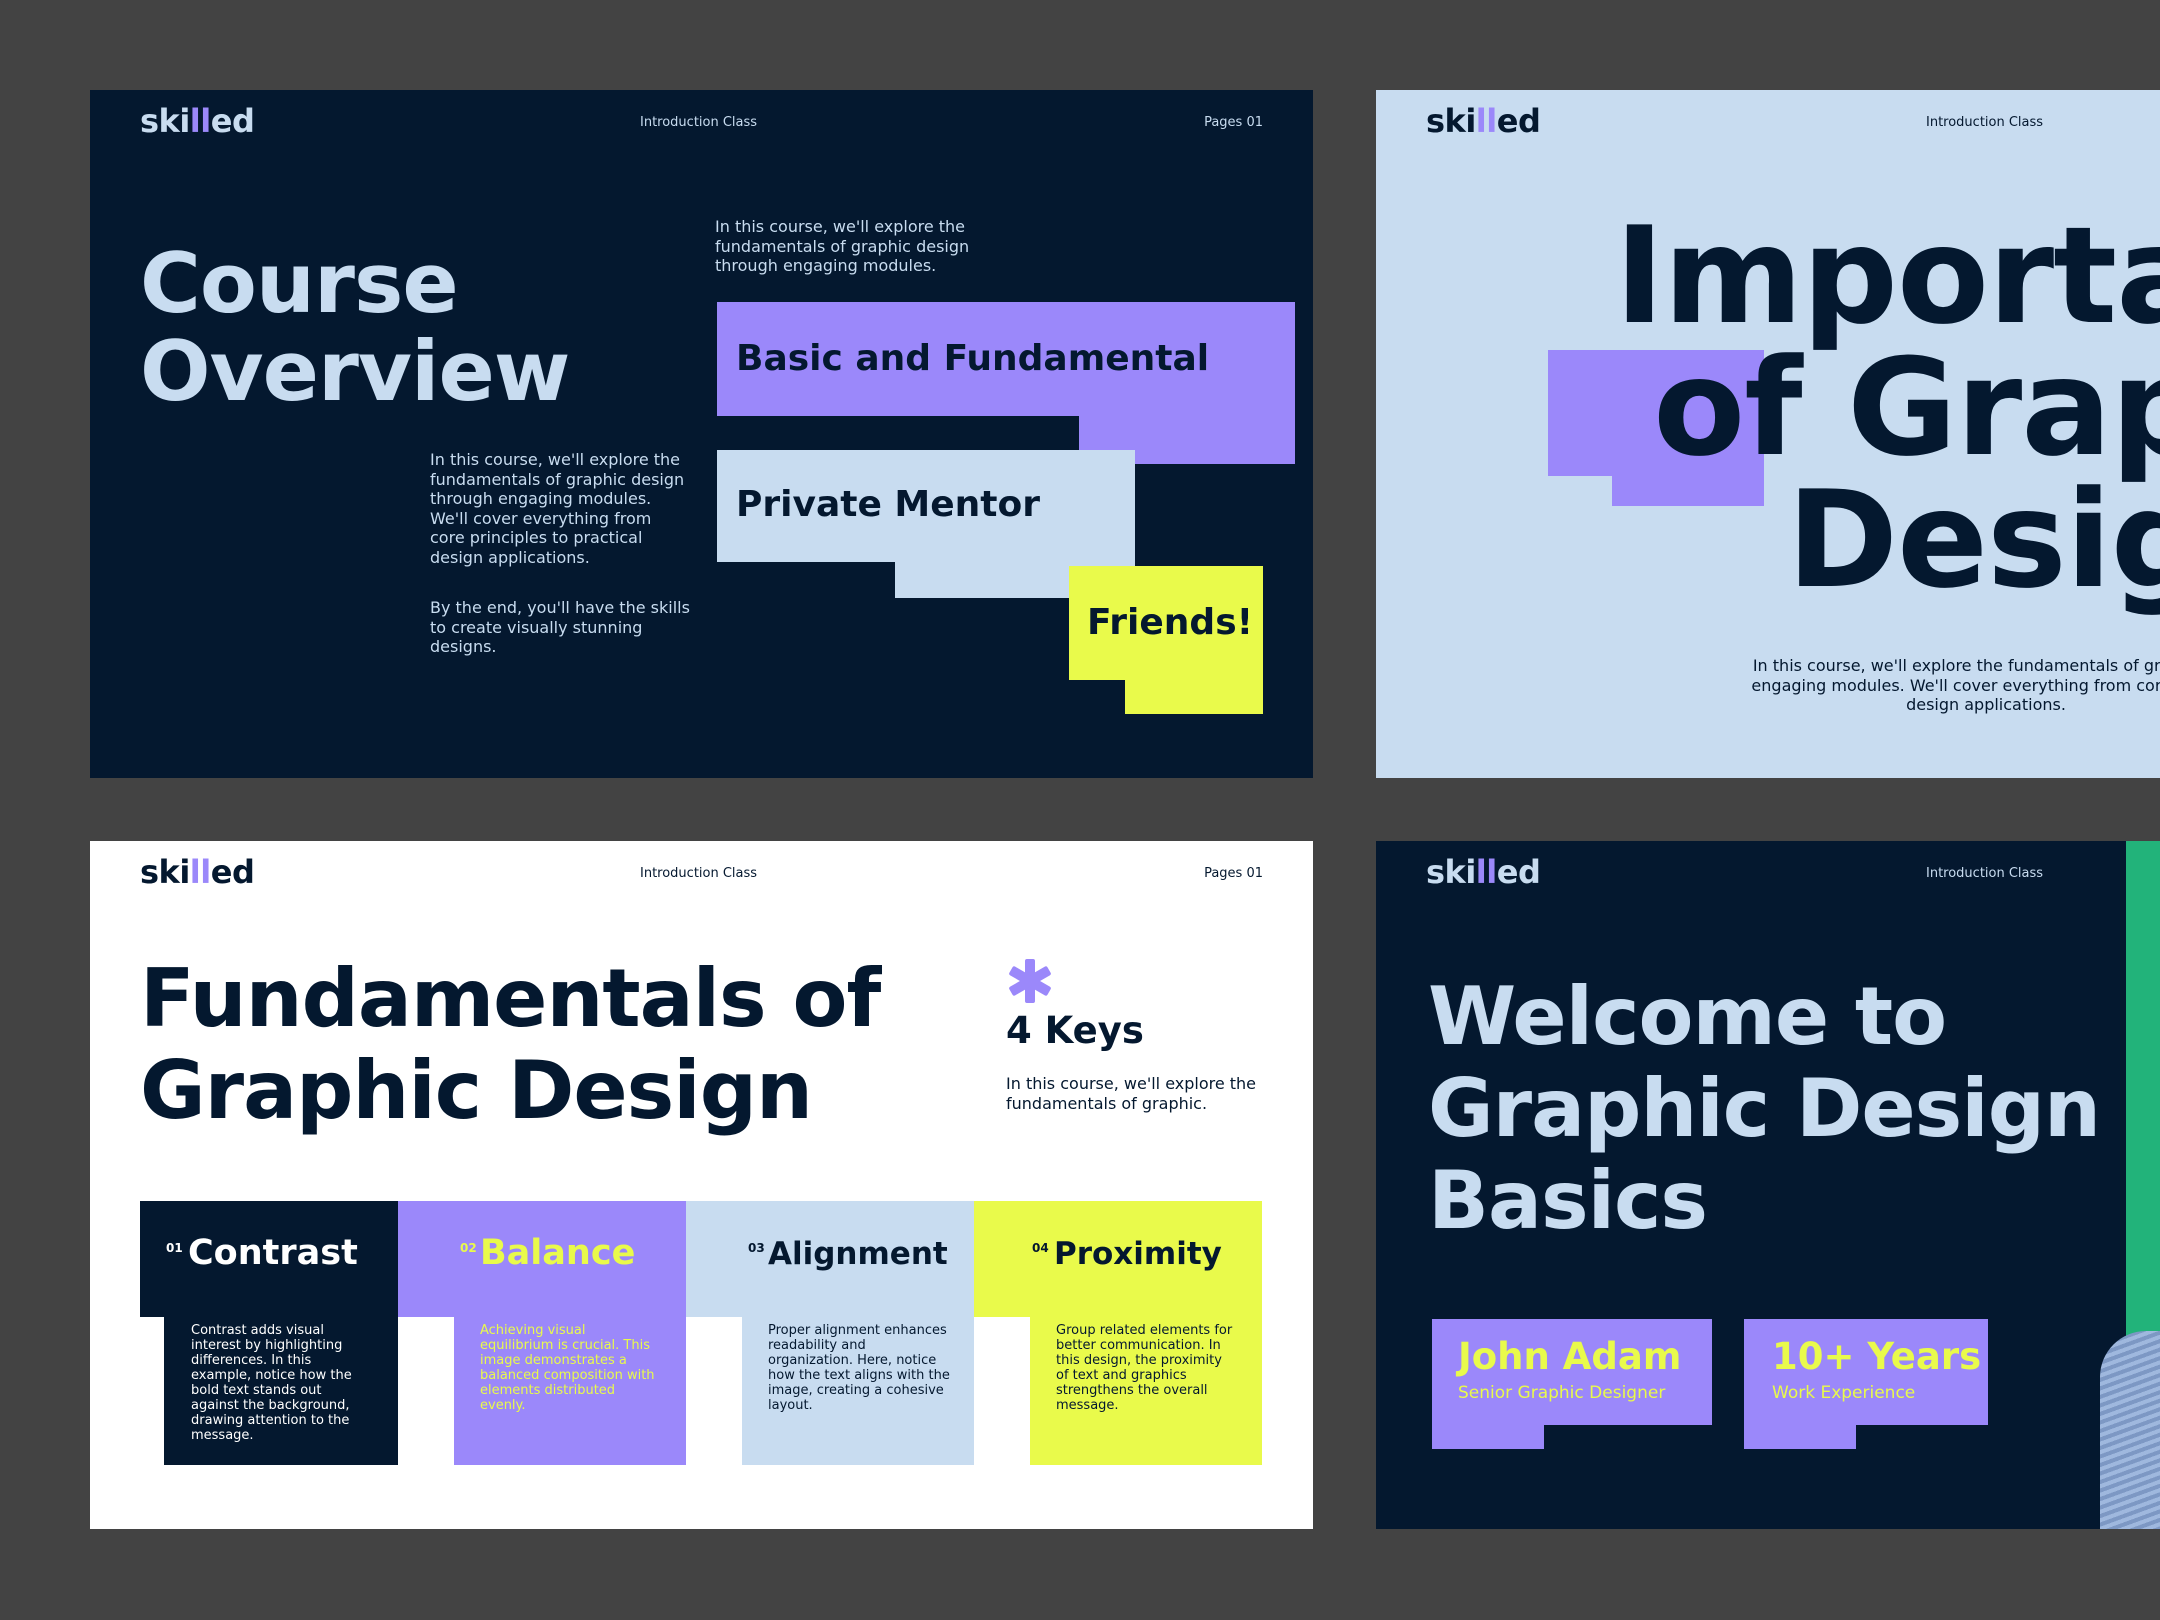 This screenshot has width=2160, height=1620. I want to click on tag-friends: Friends!, so click(1166, 640).